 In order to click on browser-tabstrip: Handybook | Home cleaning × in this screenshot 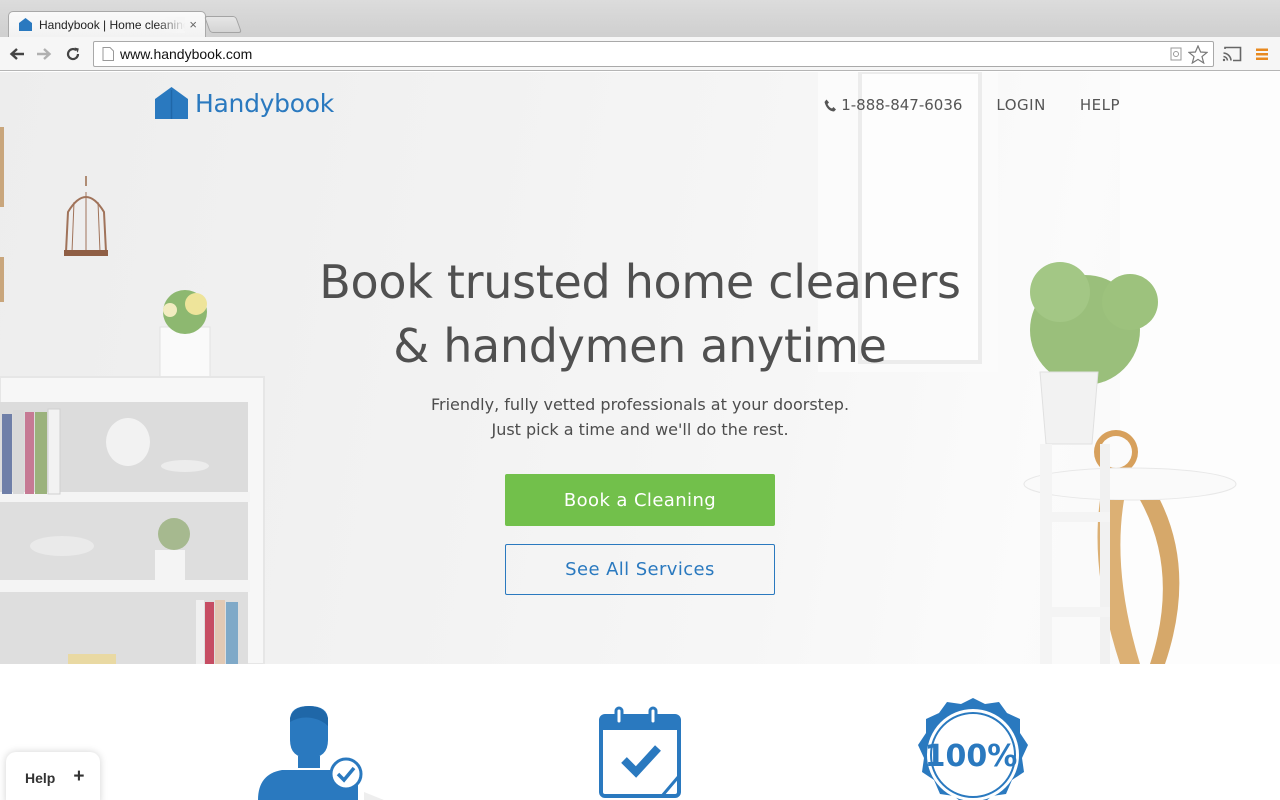, I will do `click(640, 18)`.